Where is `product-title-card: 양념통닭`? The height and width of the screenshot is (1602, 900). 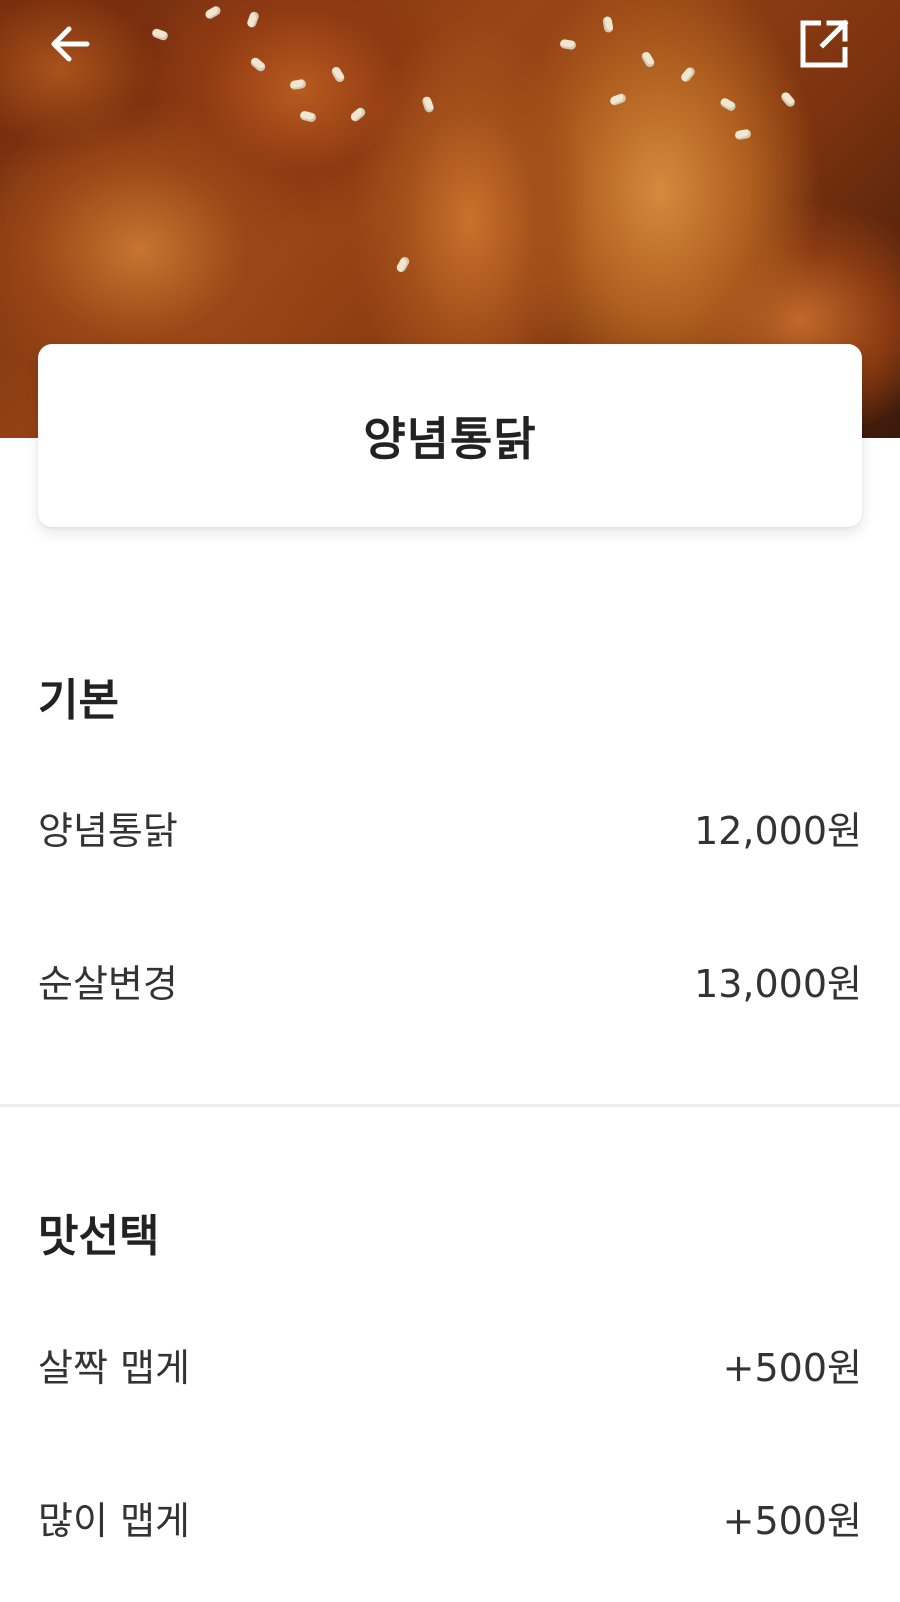
product-title-card: 양념통닭 is located at coordinates (450, 435).